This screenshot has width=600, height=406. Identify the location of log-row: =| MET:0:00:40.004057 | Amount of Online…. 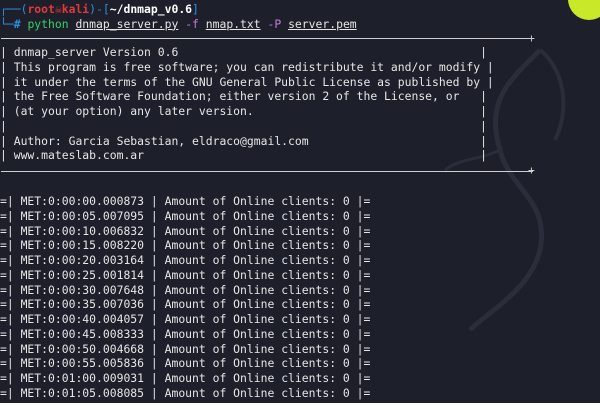
(185, 319).